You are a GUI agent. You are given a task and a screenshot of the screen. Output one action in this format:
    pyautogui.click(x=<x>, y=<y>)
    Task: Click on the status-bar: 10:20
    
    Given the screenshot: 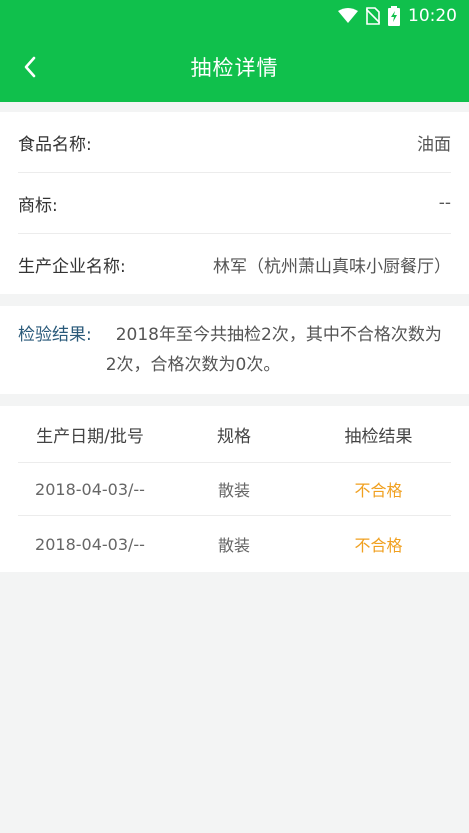 What is the action you would take?
    pyautogui.click(x=234, y=16)
    